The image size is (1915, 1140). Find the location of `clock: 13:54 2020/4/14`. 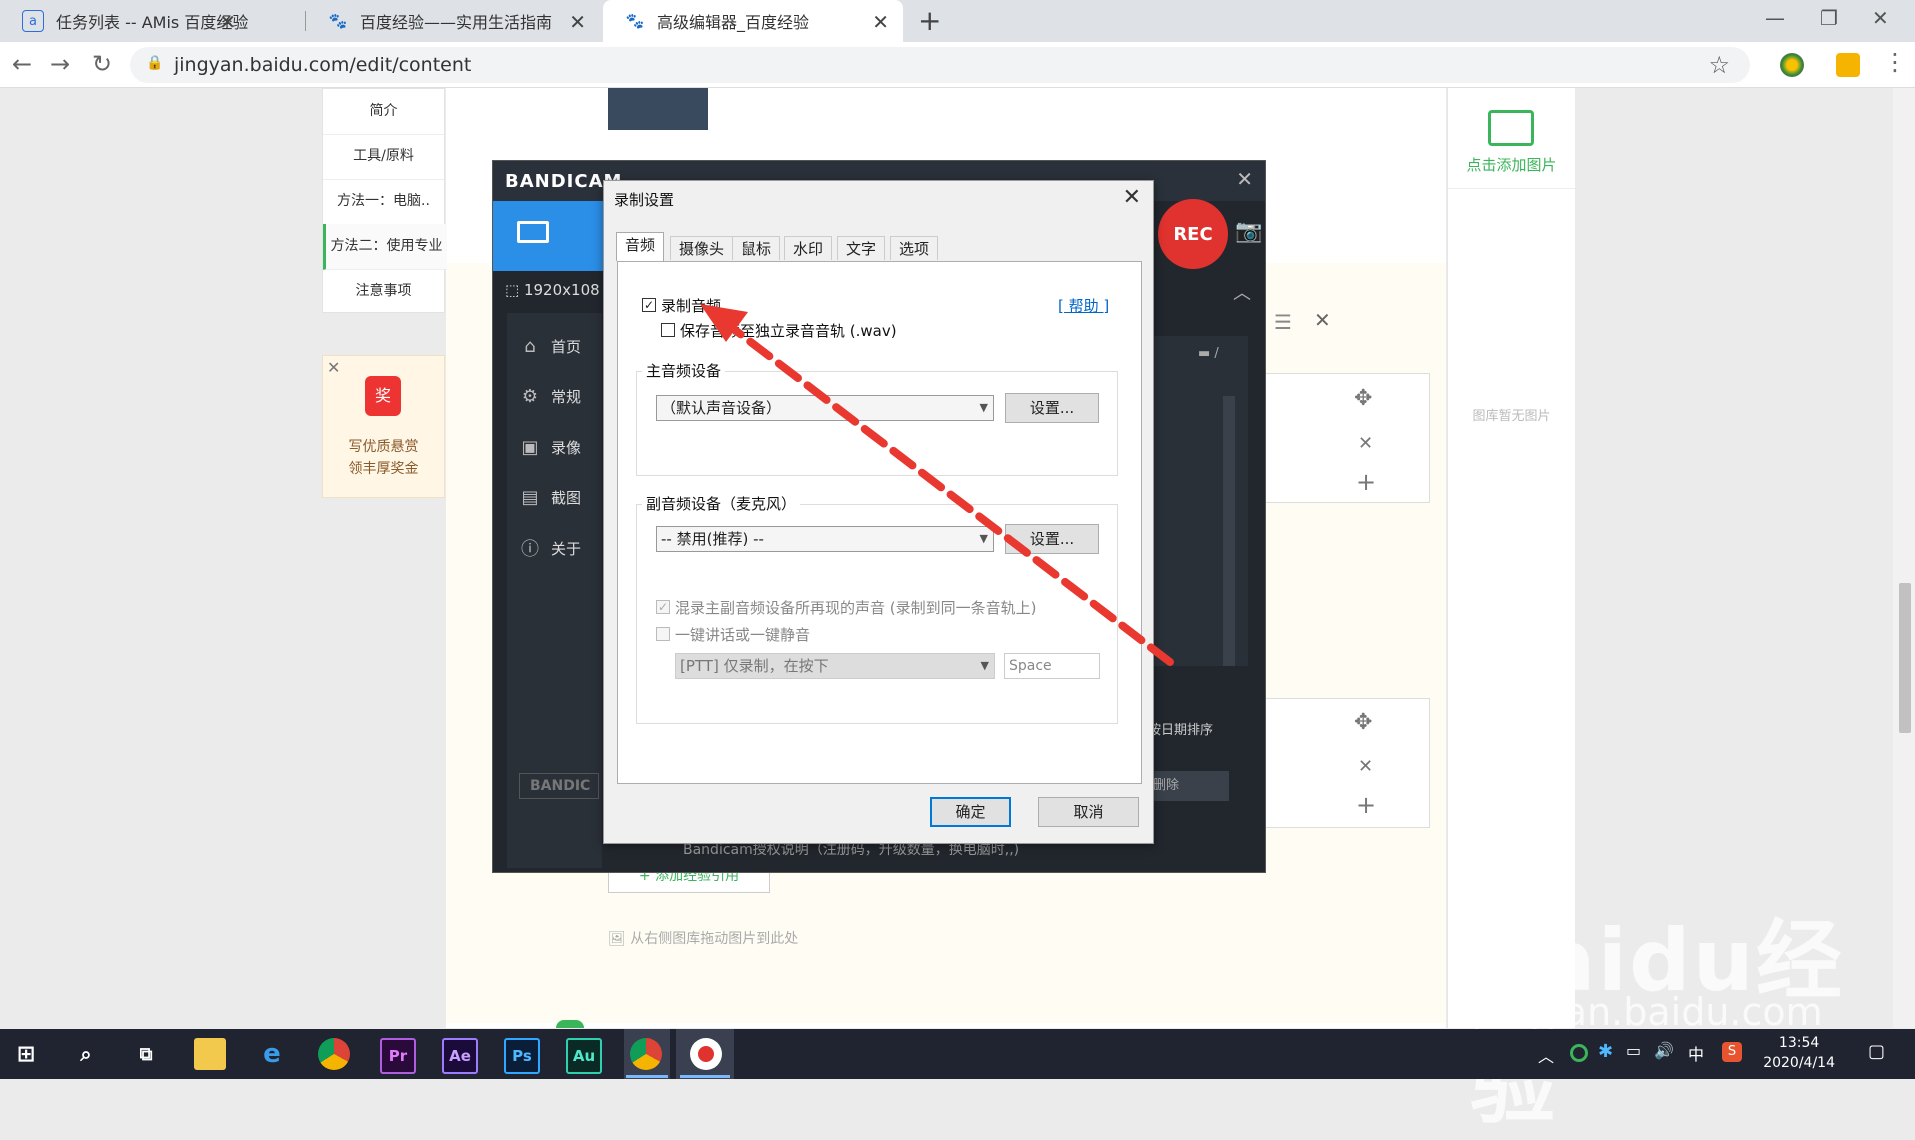

clock: 13:54 2020/4/14 is located at coordinates (1799, 1053).